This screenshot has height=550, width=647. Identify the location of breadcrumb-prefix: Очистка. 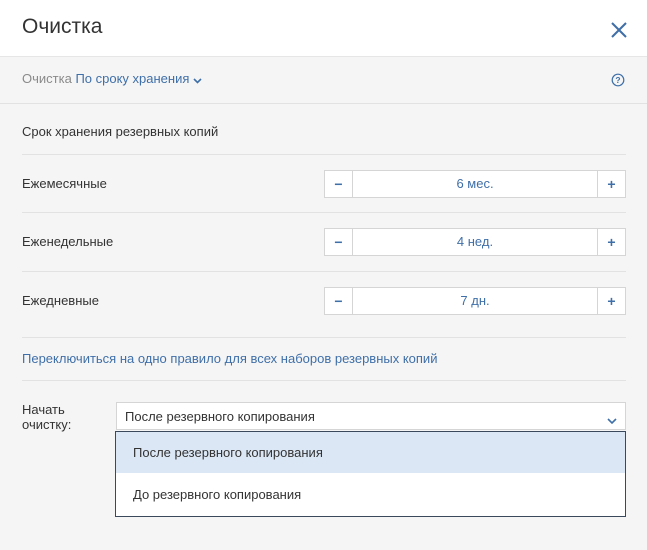
(47, 78).